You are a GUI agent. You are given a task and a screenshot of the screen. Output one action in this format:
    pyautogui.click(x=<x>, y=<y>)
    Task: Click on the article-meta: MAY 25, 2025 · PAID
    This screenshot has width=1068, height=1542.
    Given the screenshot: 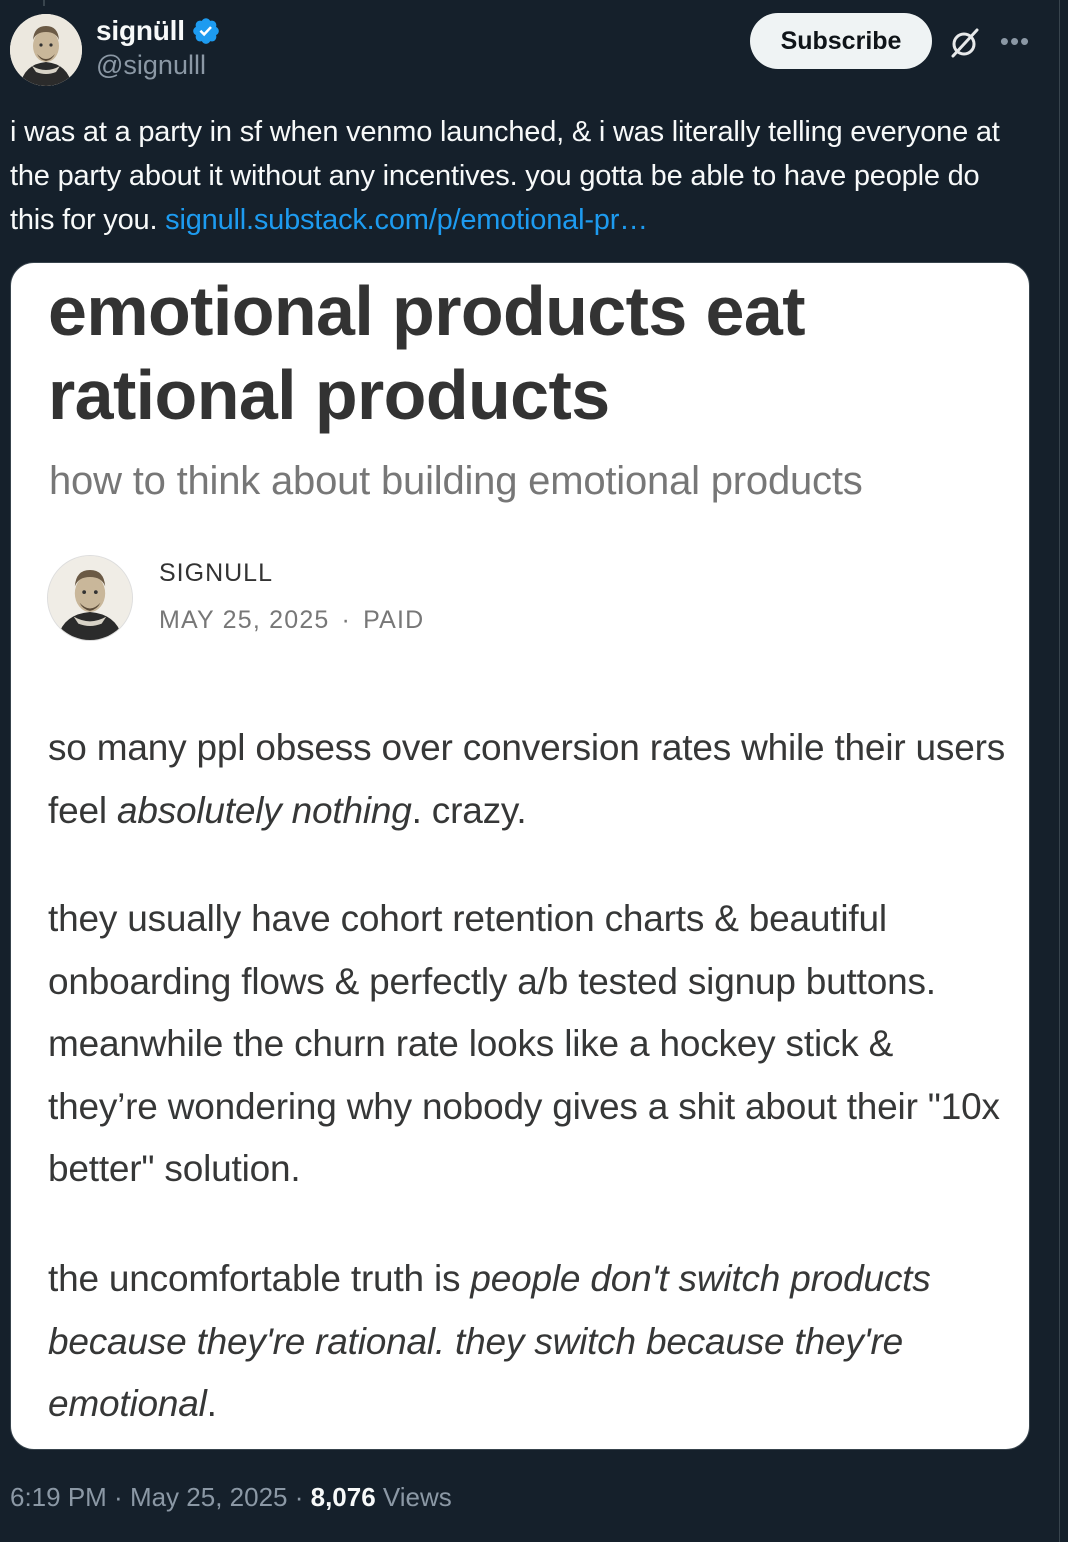 What is the action you would take?
    pyautogui.click(x=291, y=620)
    